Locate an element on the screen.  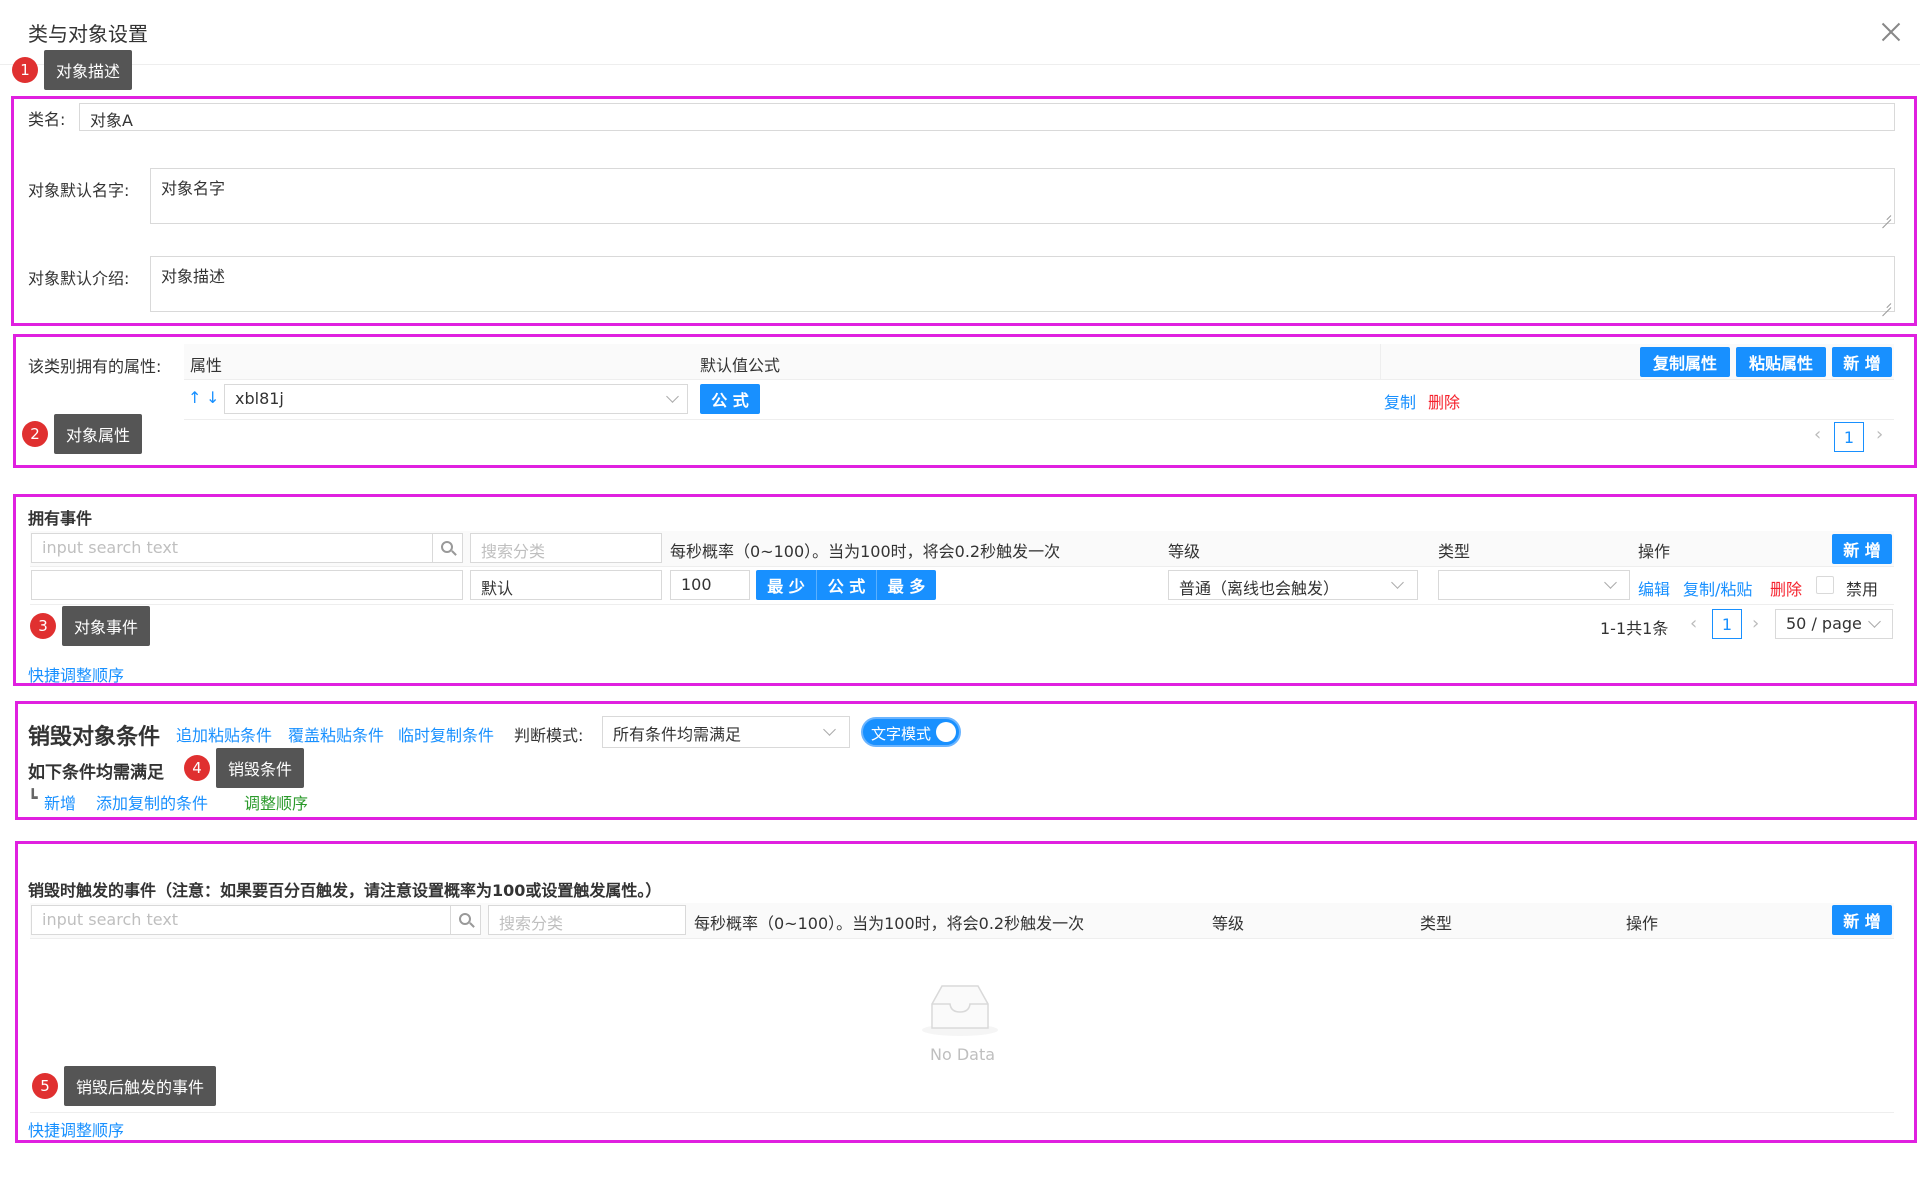
event-type-select is located at coordinates (1534, 585).